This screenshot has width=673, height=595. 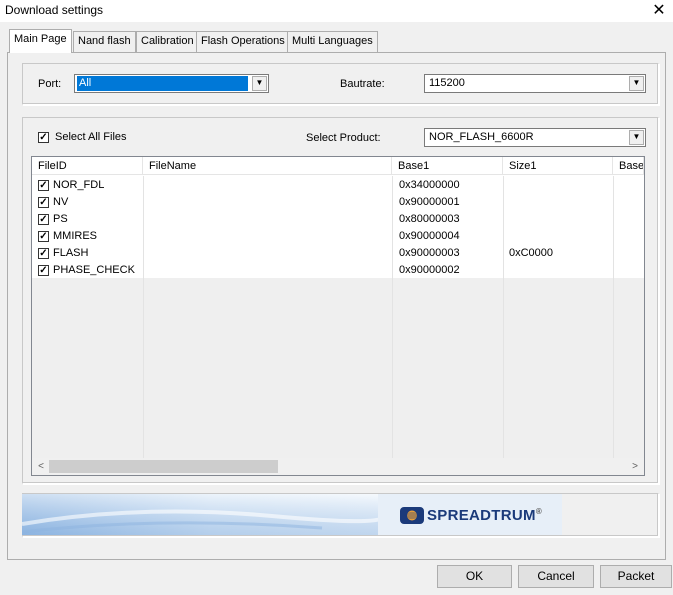 What do you see at coordinates (429, 270) in the screenshot?
I see `row-base1: 0x90000002` at bounding box center [429, 270].